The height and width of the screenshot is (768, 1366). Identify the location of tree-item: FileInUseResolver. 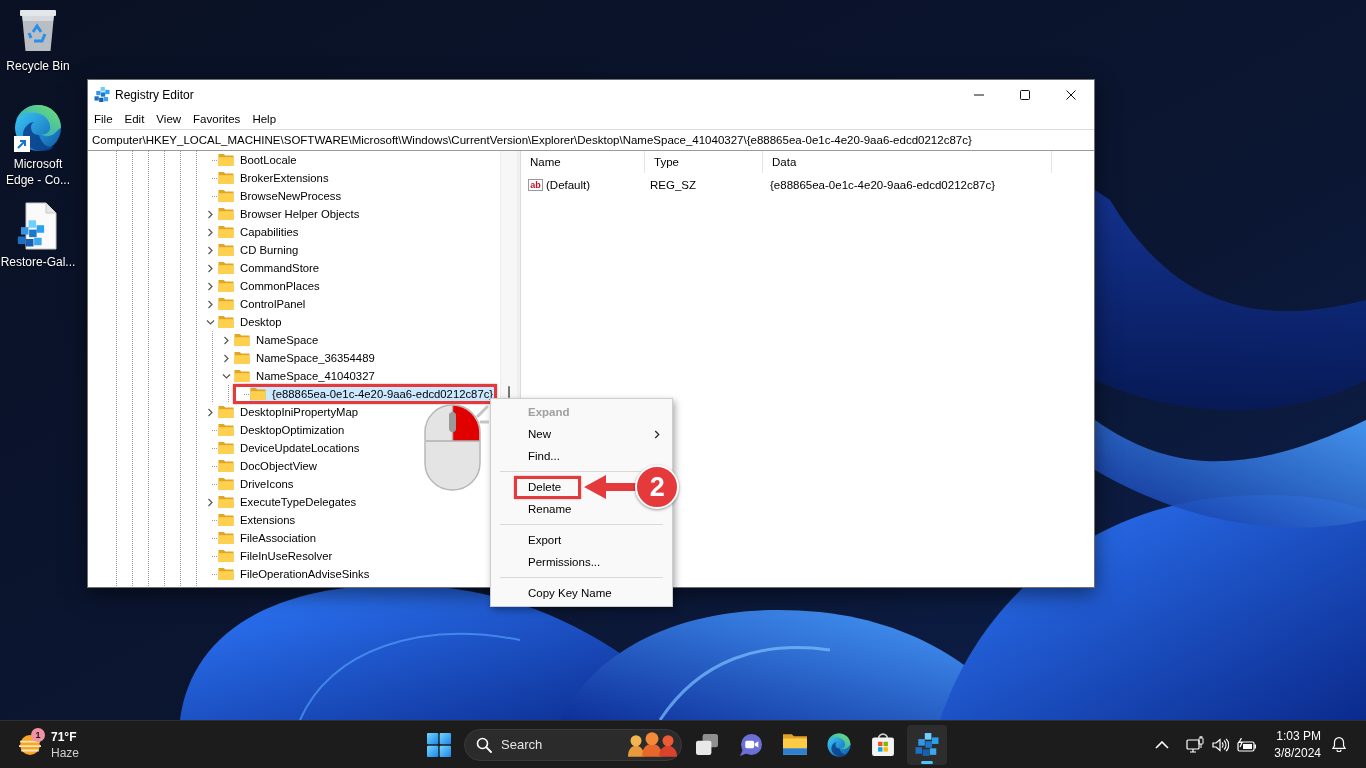
(276, 556).